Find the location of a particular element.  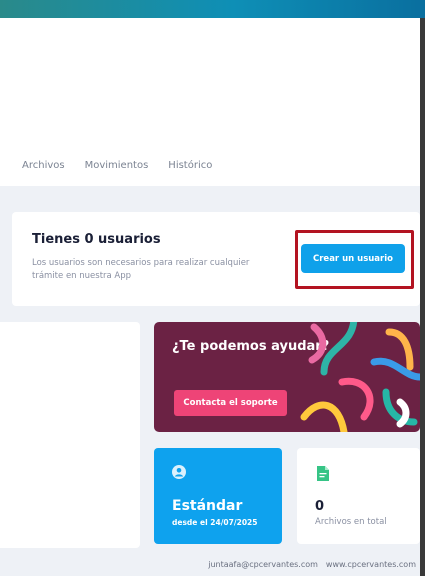

section-tabs: Archivos Movimientos Histórico is located at coordinates (117, 165).